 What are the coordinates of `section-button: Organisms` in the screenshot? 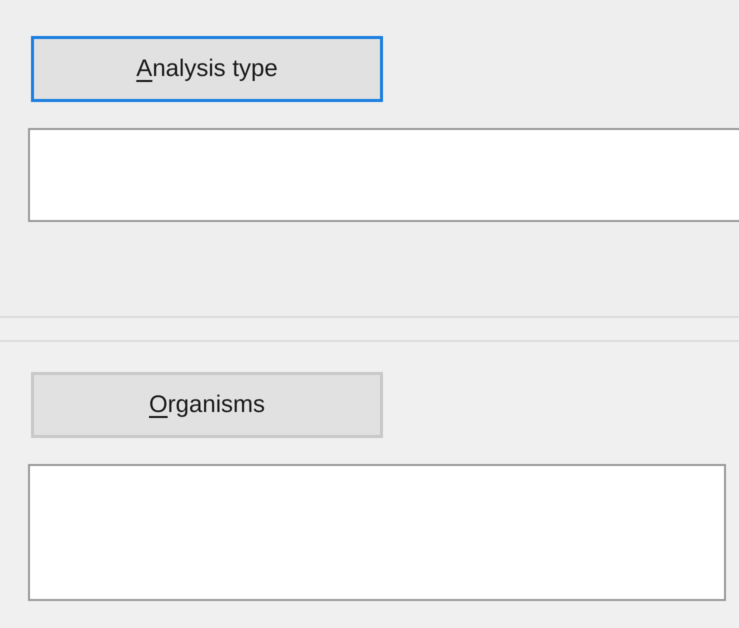 It's located at (207, 405).